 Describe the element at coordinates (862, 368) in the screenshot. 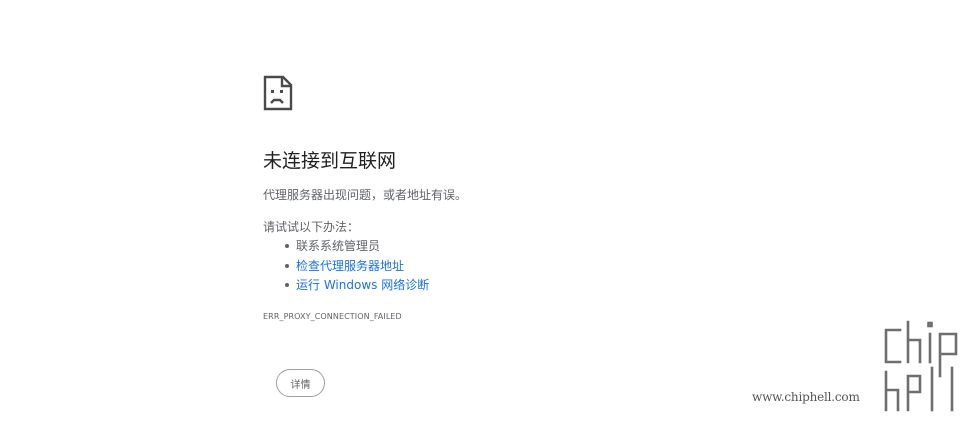

I see `watermark: www.chiphell.com` at that location.